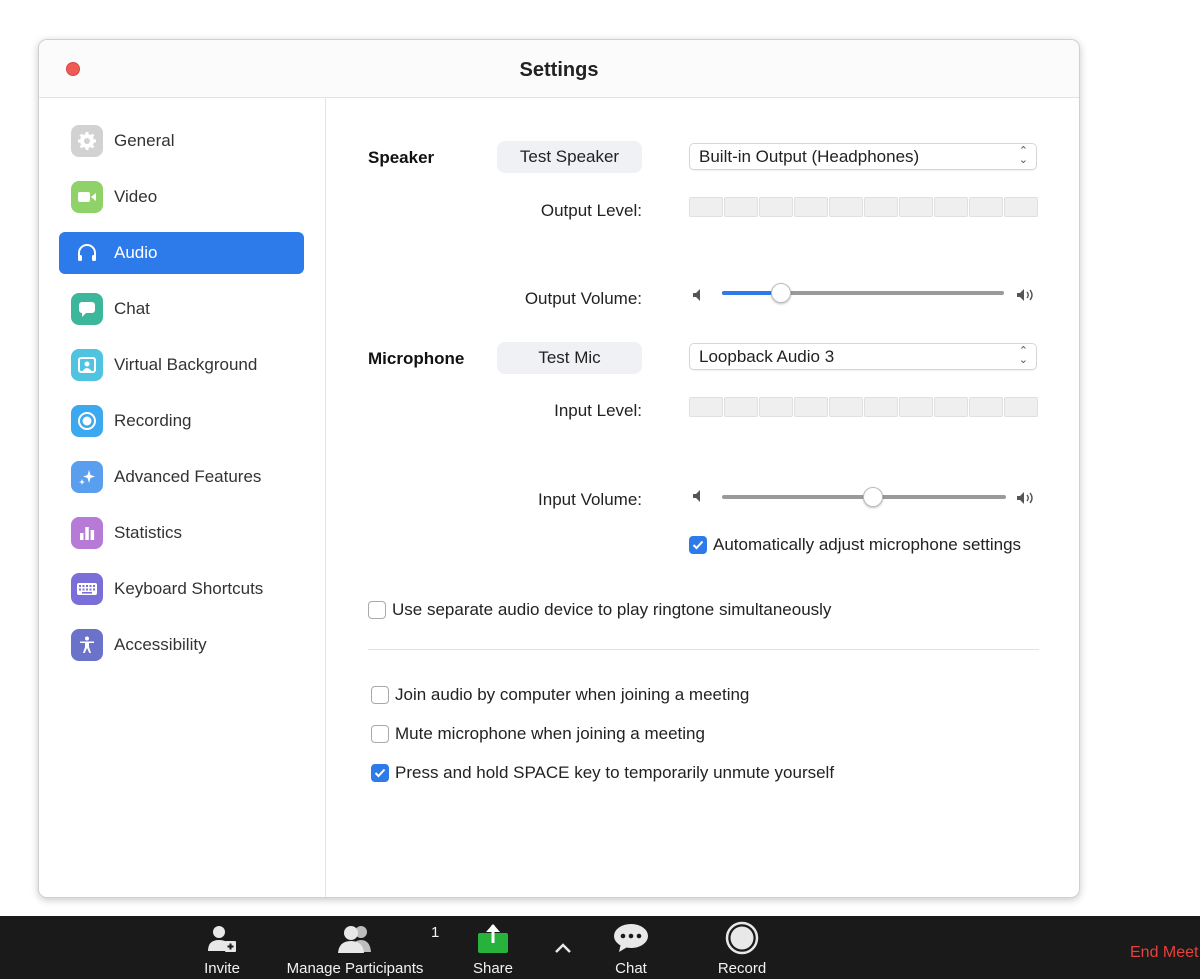 This screenshot has height=979, width=1200. I want to click on sidebar-item-label: Virtual Background, so click(186, 364).